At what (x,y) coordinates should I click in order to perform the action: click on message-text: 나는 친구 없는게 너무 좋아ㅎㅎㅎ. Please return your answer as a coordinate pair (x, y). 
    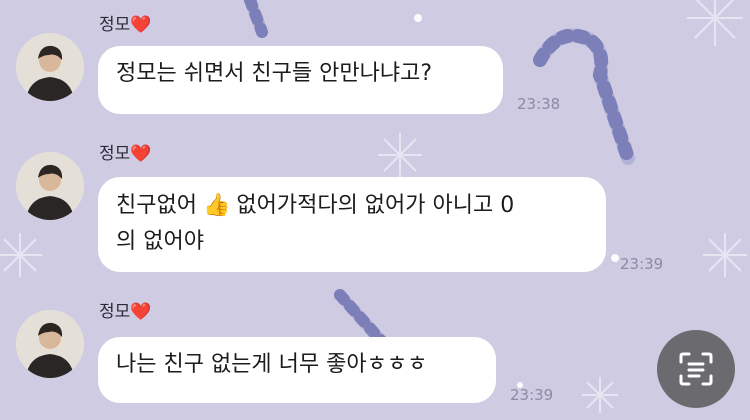
    Looking at the image, I should click on (272, 364).